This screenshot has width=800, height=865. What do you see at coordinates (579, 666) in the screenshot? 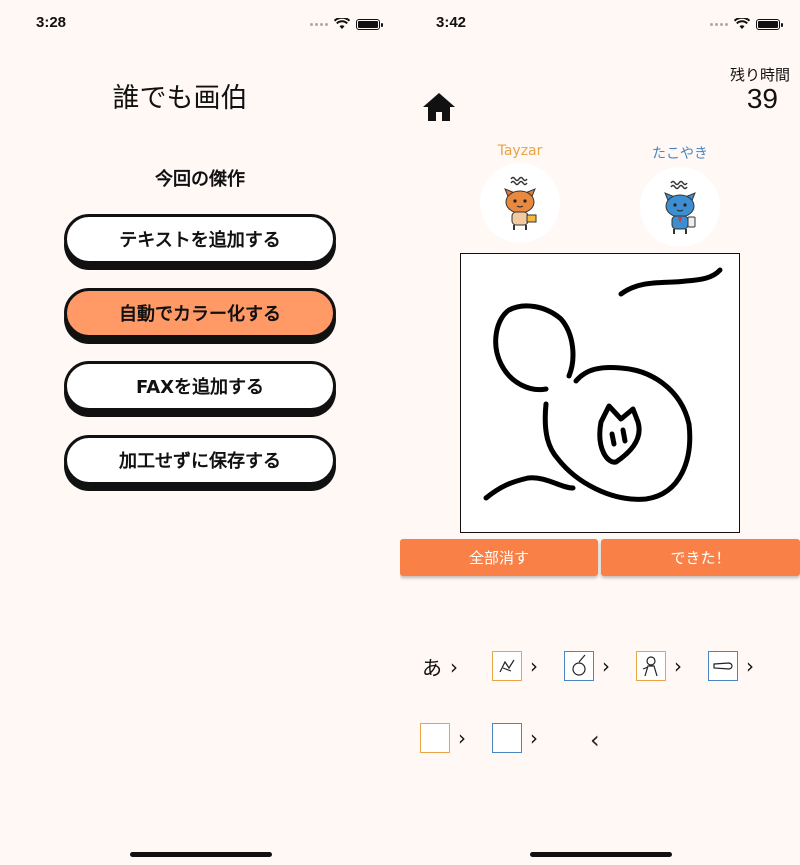
I see `thumbnail-apple-icon` at bounding box center [579, 666].